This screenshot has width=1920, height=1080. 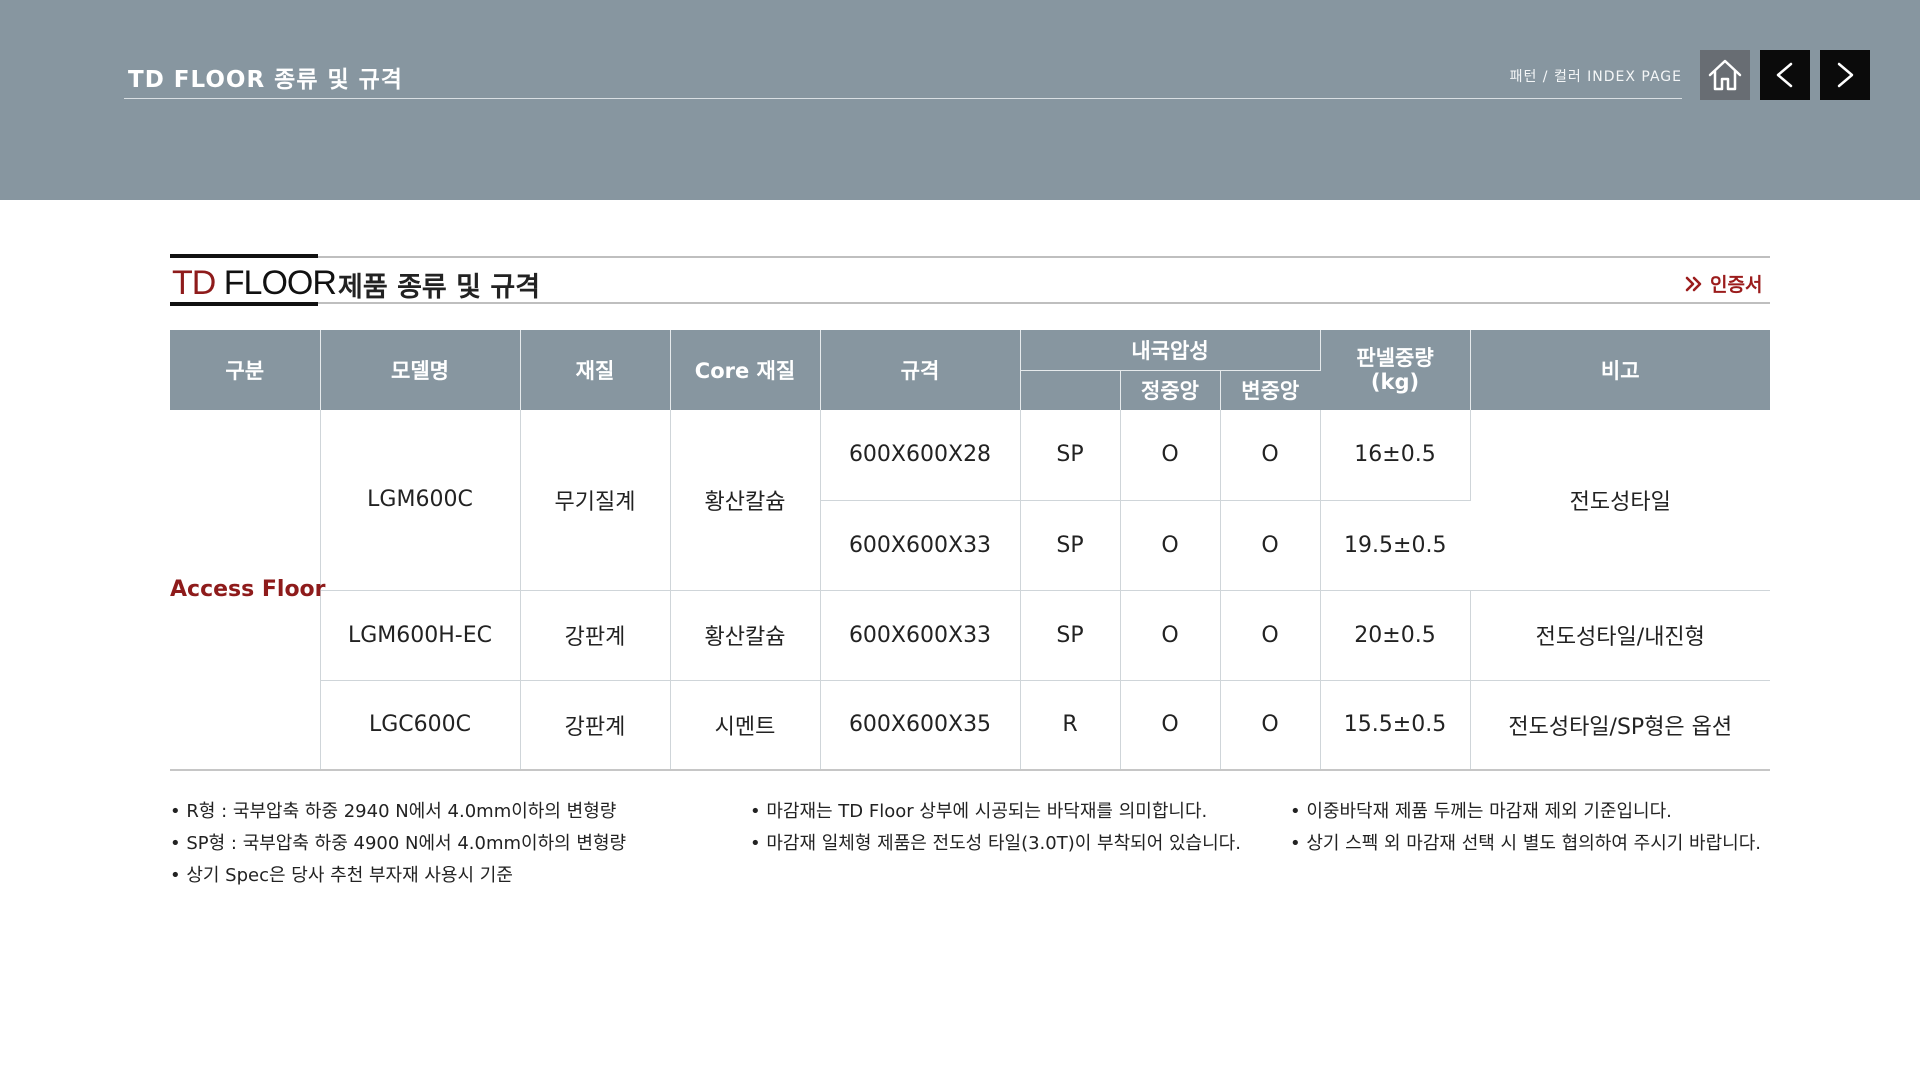 I want to click on model-cell: LGC600C, so click(x=420, y=725).